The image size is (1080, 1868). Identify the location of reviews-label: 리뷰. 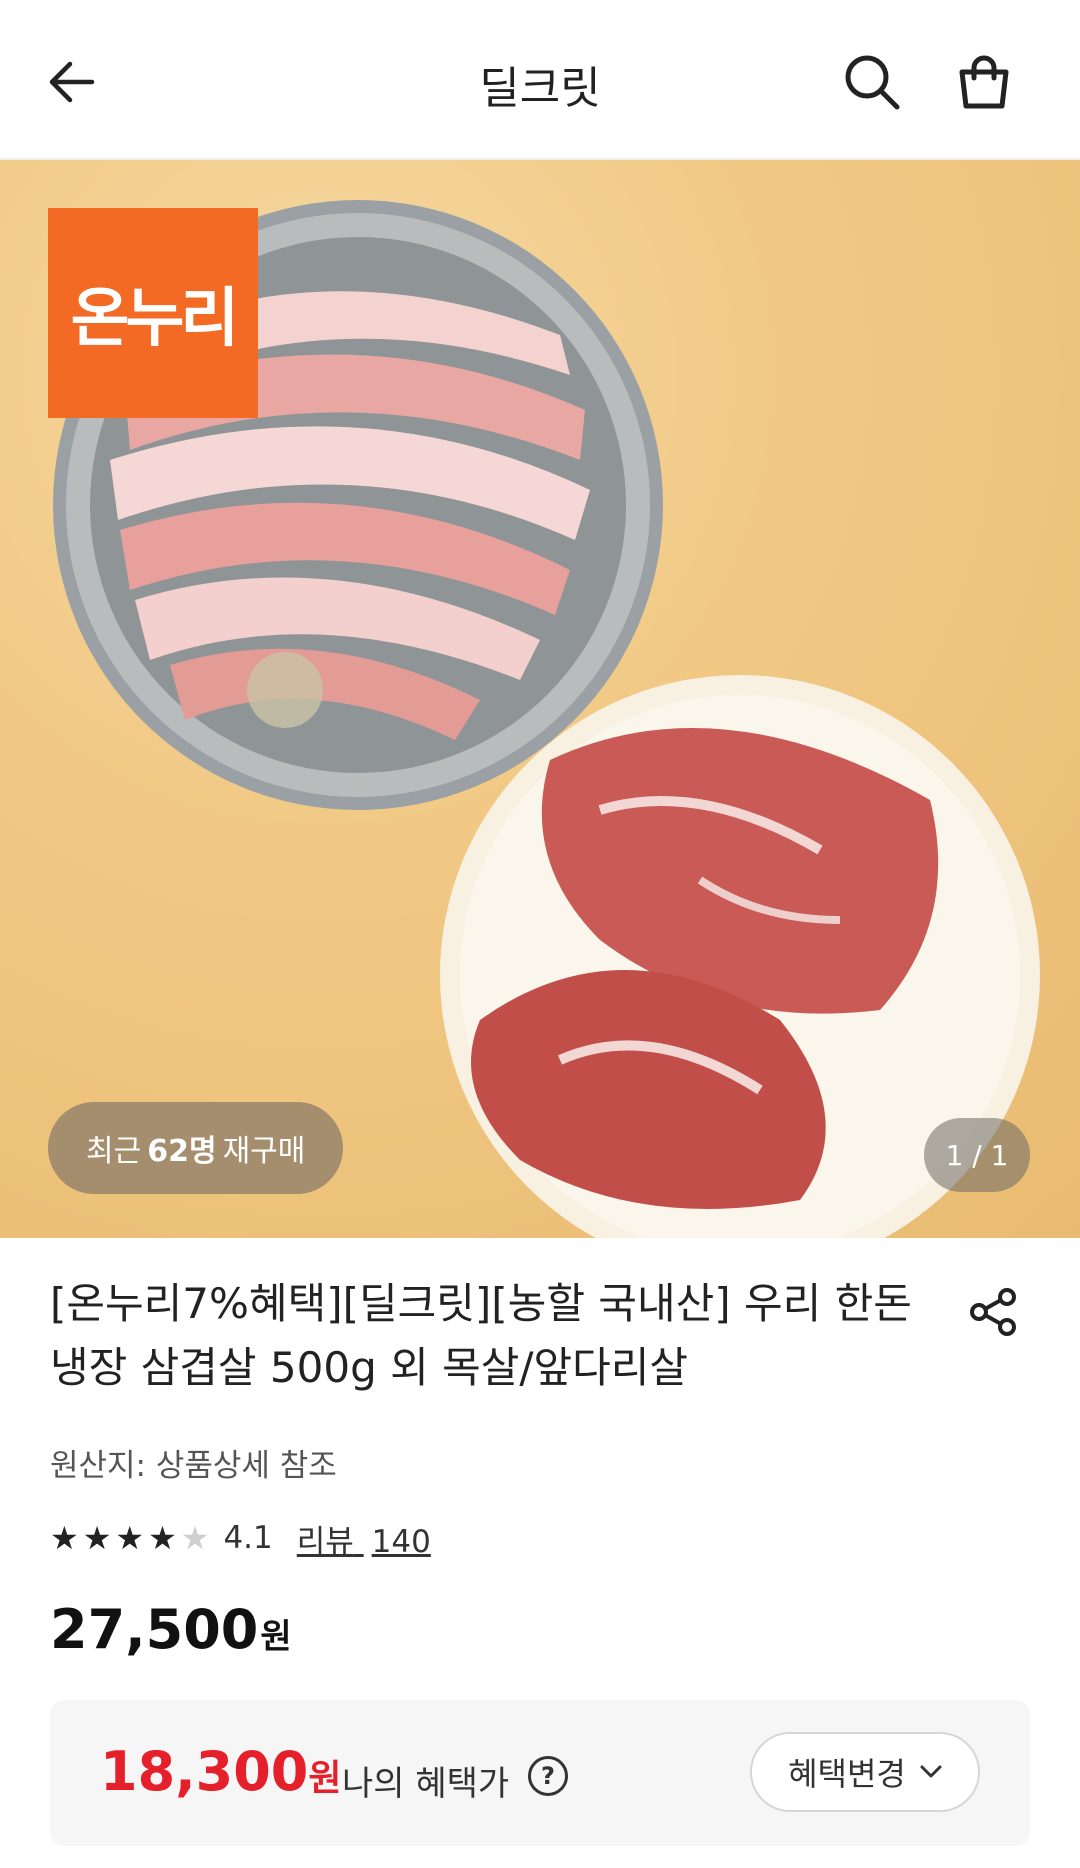
(325, 1541).